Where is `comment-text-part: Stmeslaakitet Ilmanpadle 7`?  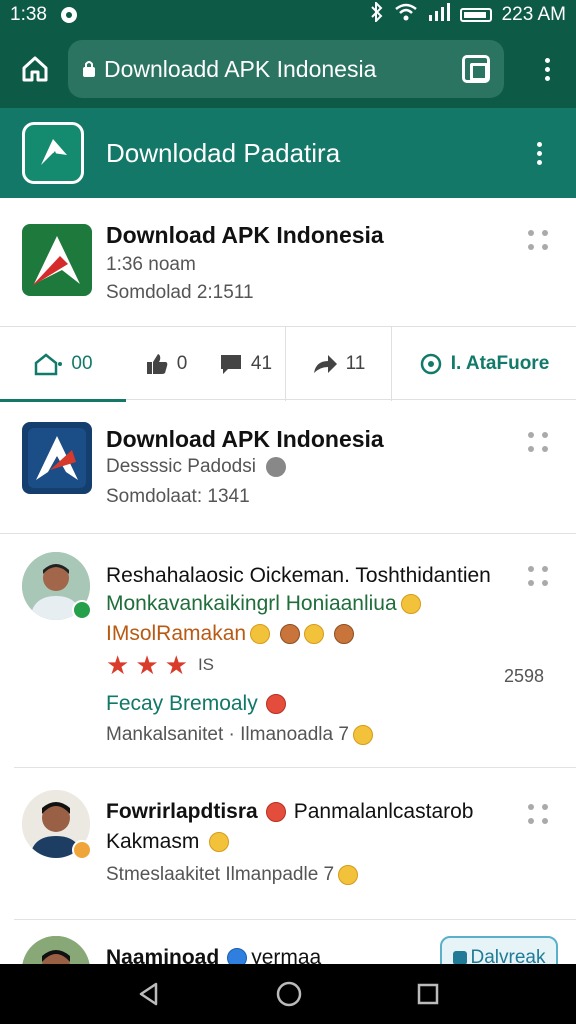
comment-text-part: Stmeslaakitet Ilmanpadle 7 is located at coordinates (220, 874).